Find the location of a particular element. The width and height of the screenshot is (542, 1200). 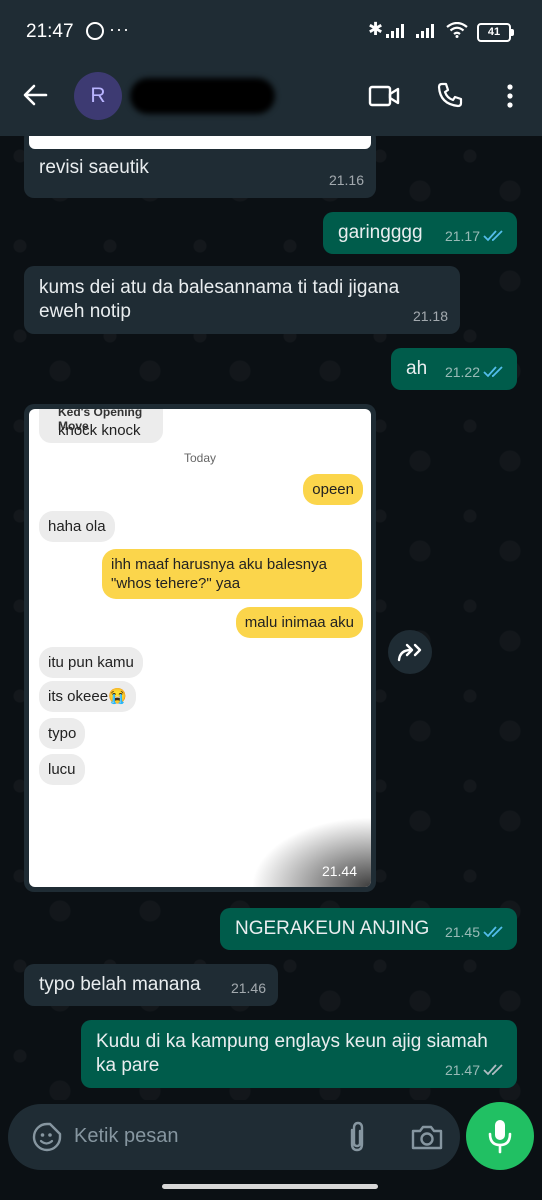

bluetooth-icon: ✱ is located at coordinates (376, 29).